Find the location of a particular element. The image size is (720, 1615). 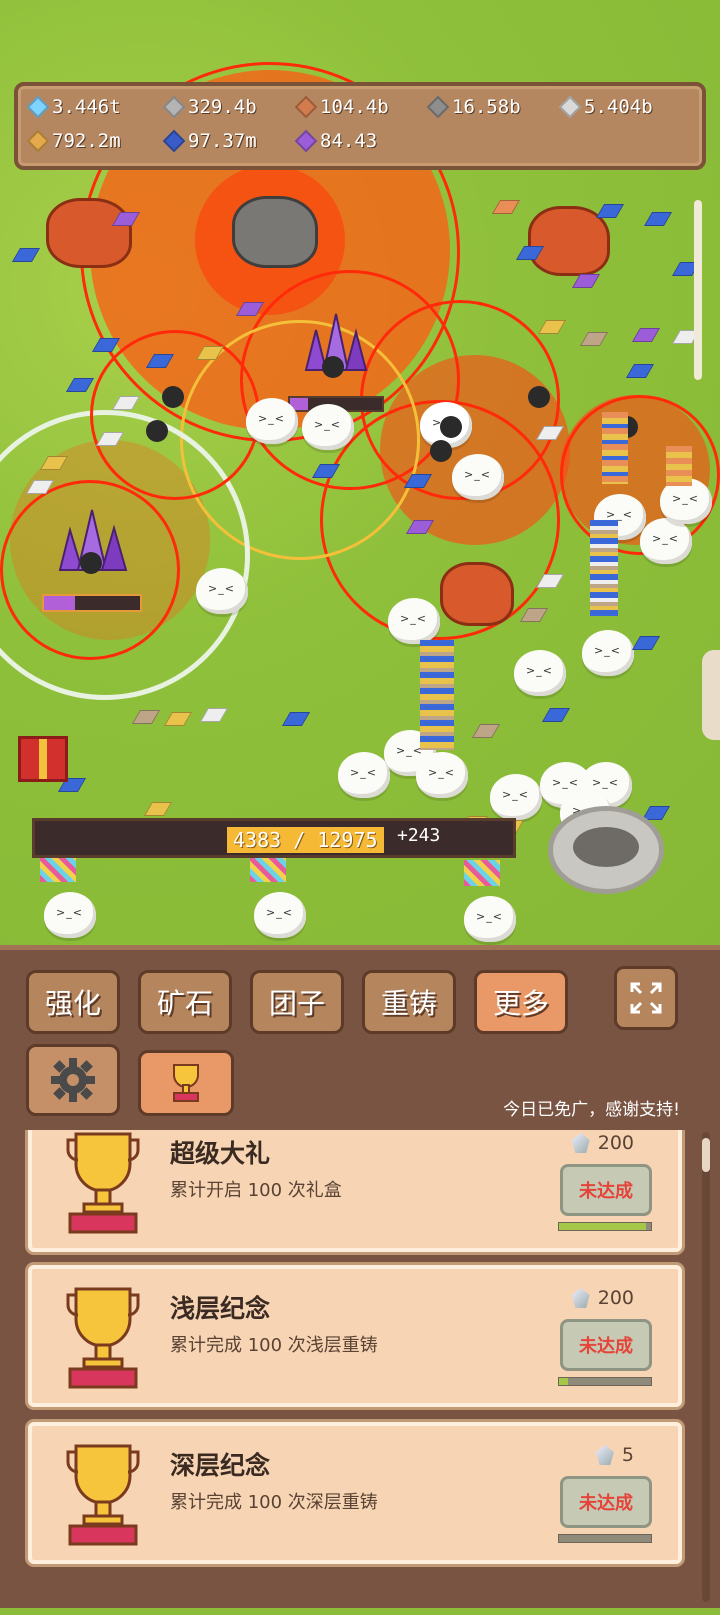

resource-value: 16.58b is located at coordinates (486, 107).